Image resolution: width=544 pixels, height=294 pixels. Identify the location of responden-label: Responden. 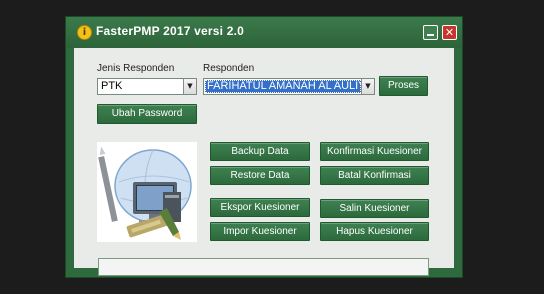
(229, 68).